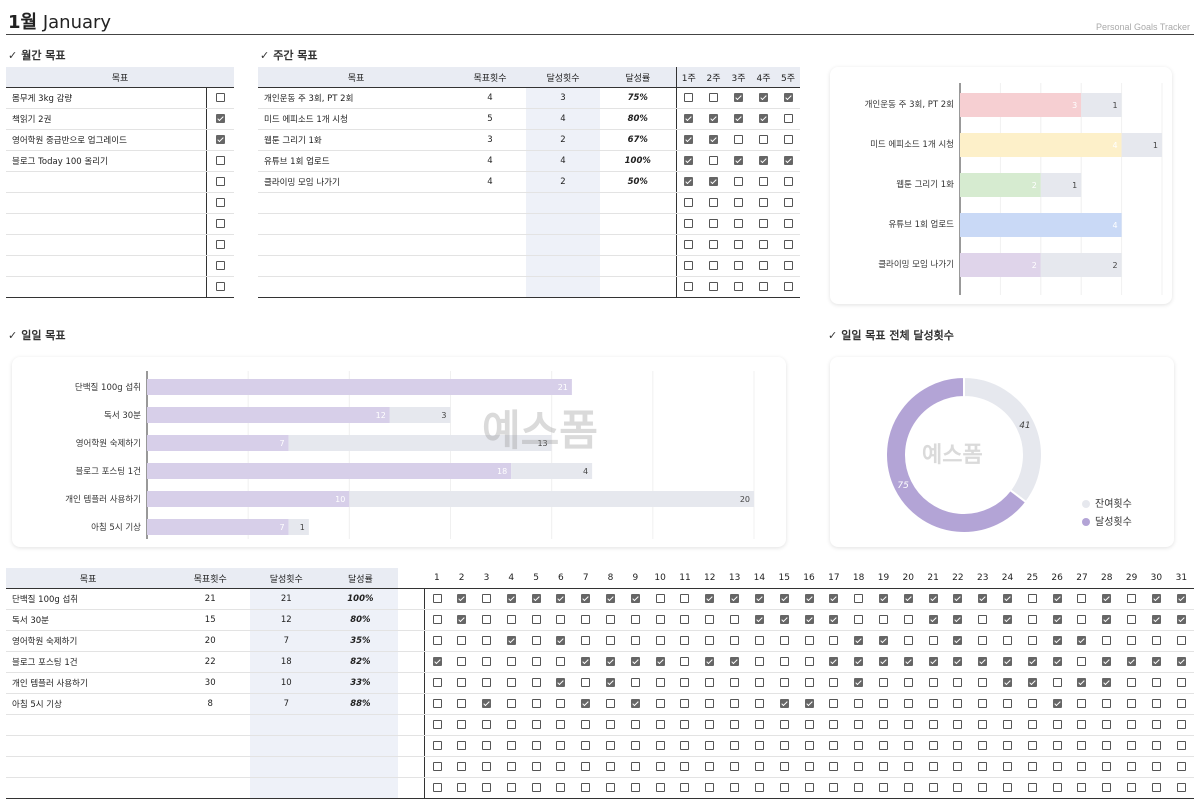 The width and height of the screenshot is (1200, 809). Describe the element at coordinates (933, 724) in the screenshot. I see `day-21-checkbox` at that location.